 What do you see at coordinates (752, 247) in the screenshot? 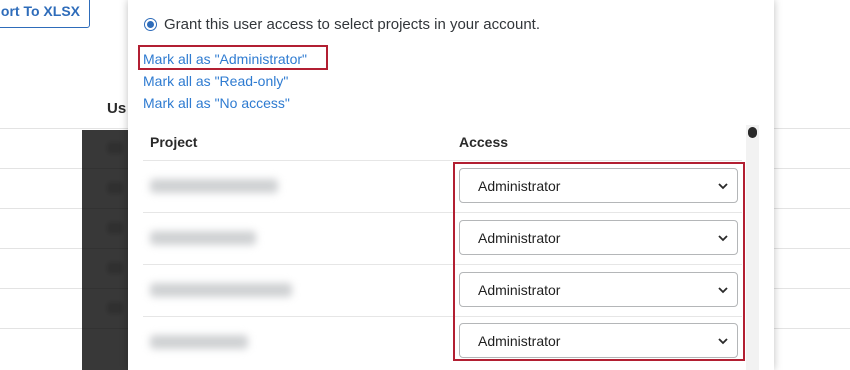
I see `table-scrollbar` at bounding box center [752, 247].